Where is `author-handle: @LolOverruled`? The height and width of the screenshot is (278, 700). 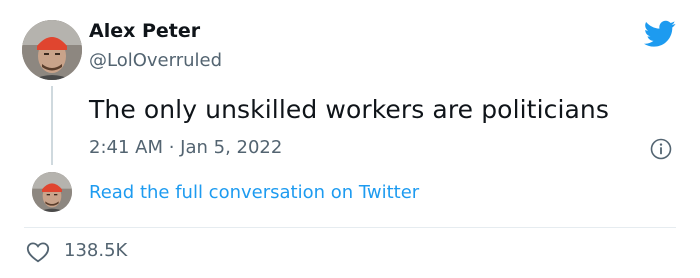
author-handle: @LolOverruled is located at coordinates (155, 60).